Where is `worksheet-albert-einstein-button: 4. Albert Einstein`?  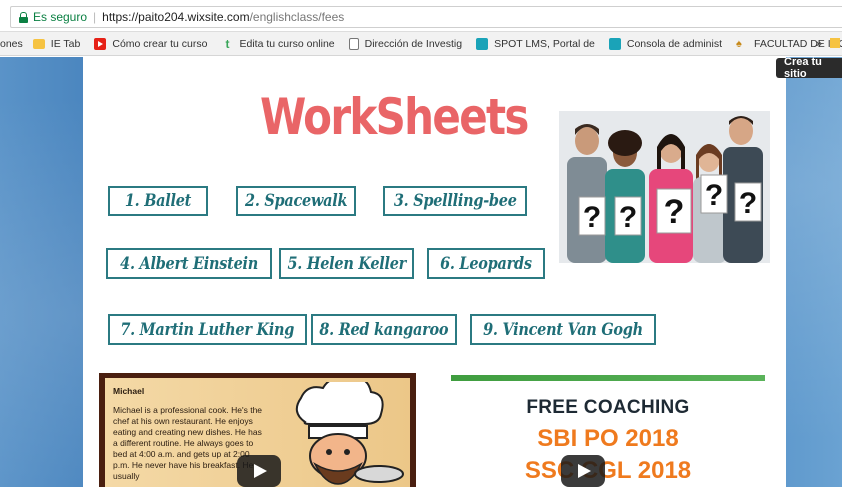
worksheet-albert-einstein-button: 4. Albert Einstein is located at coordinates (189, 263).